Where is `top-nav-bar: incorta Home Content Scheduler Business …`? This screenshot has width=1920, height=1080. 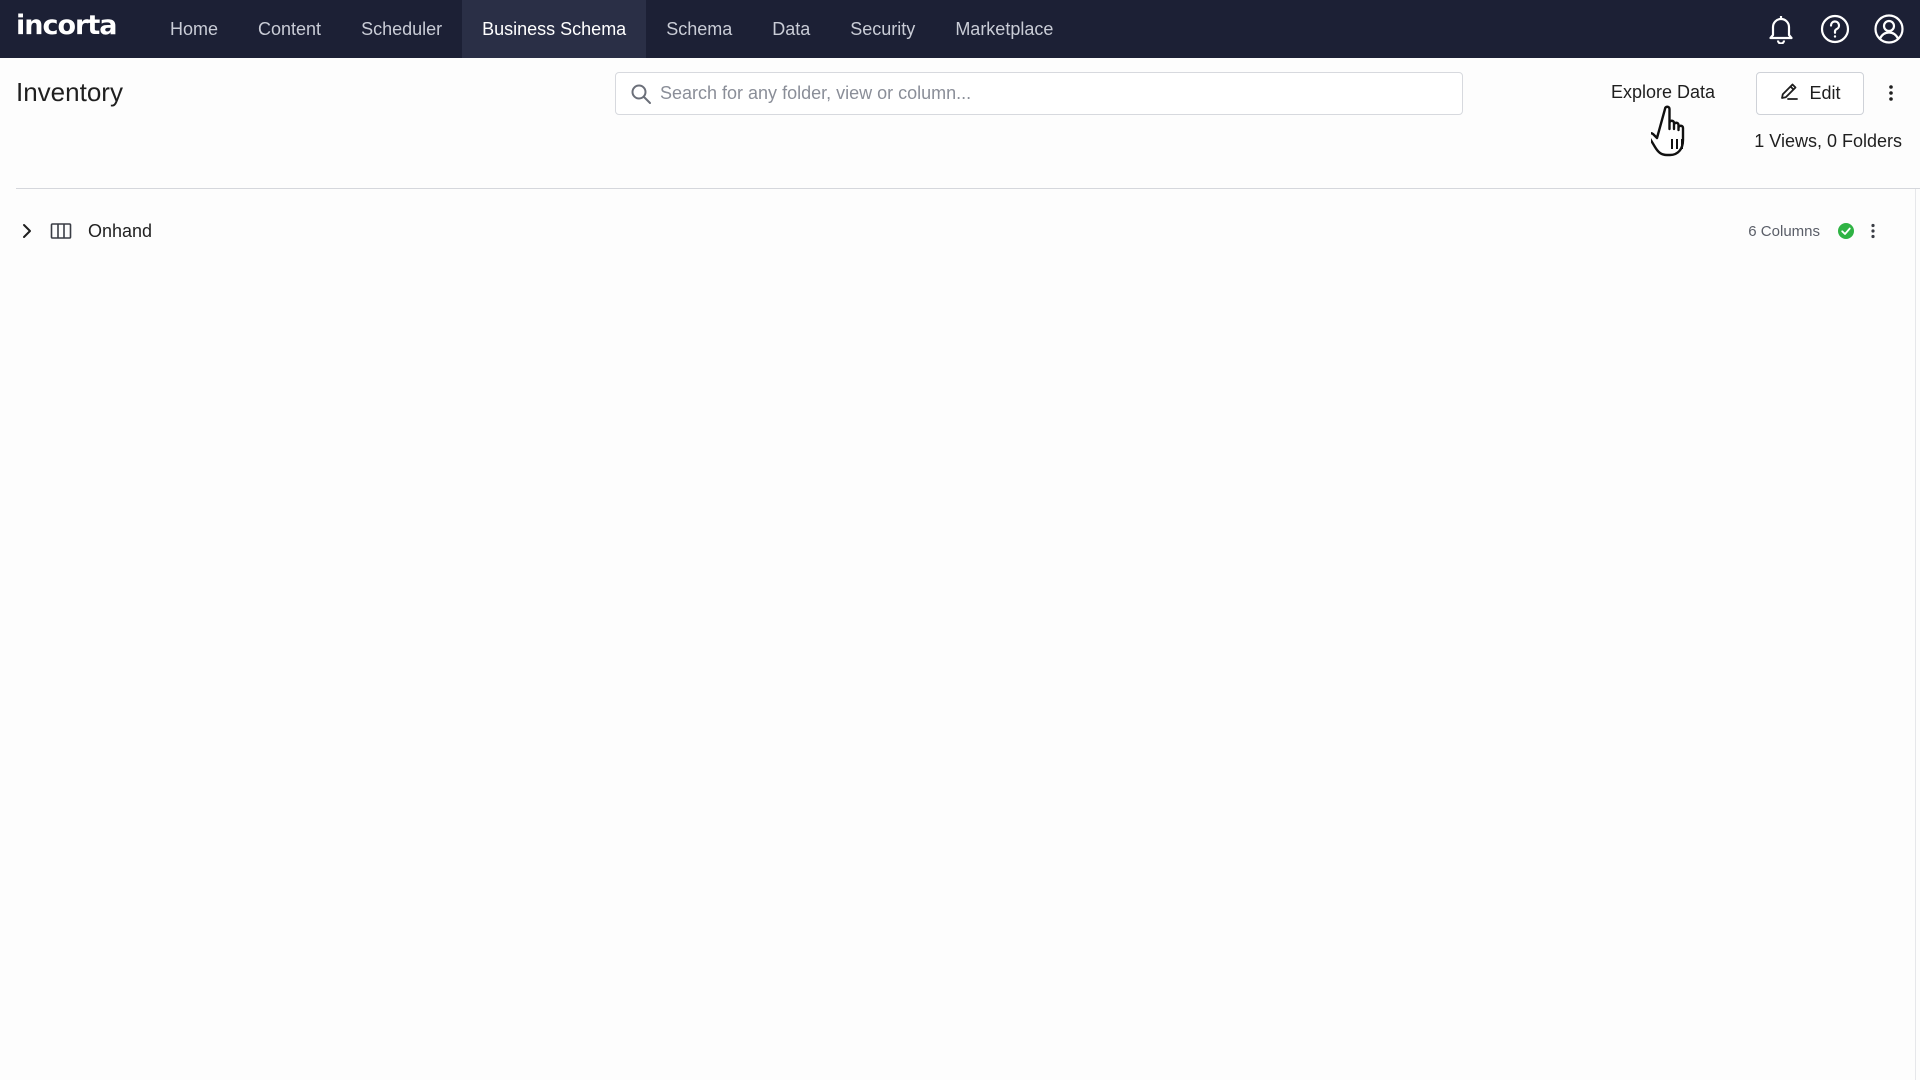 top-nav-bar: incorta Home Content Scheduler Business … is located at coordinates (960, 29).